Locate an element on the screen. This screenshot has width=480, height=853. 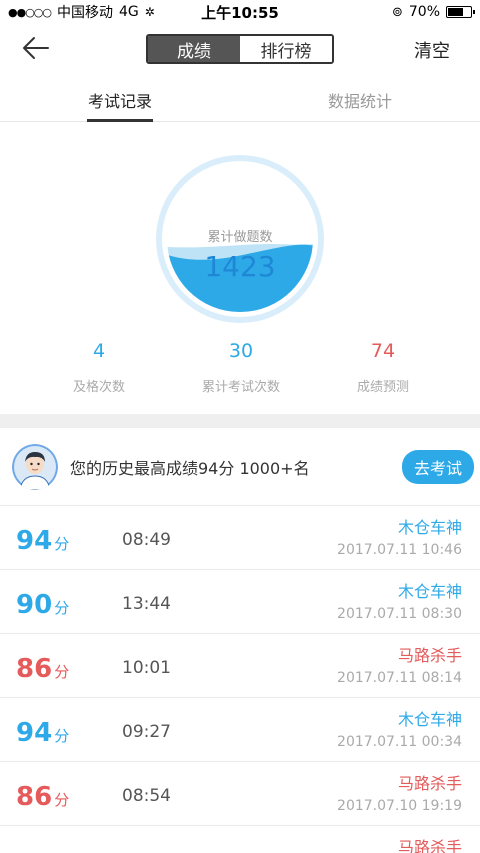
best-score-row: 您的历史最高成绩94分 1000+名 去考试 is located at coordinates (240, 467).